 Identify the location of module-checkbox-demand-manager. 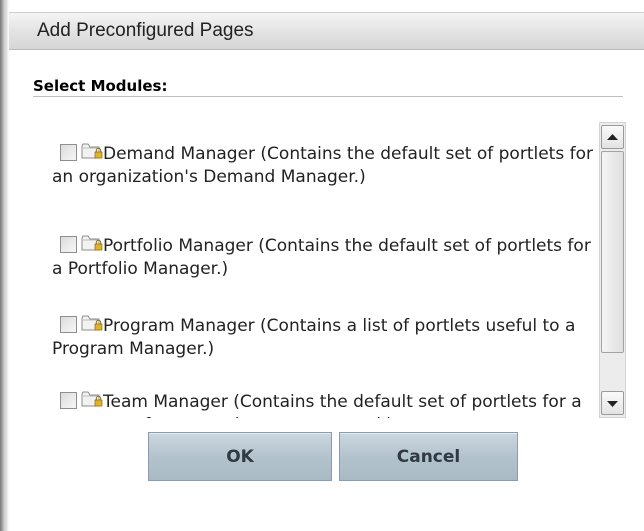
(68, 152).